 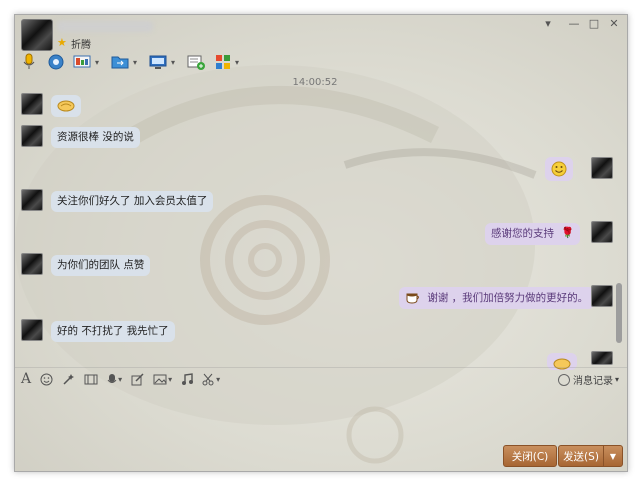 What do you see at coordinates (132, 201) in the screenshot?
I see `message-left: 关注你们好久了 加入会员太值了` at bounding box center [132, 201].